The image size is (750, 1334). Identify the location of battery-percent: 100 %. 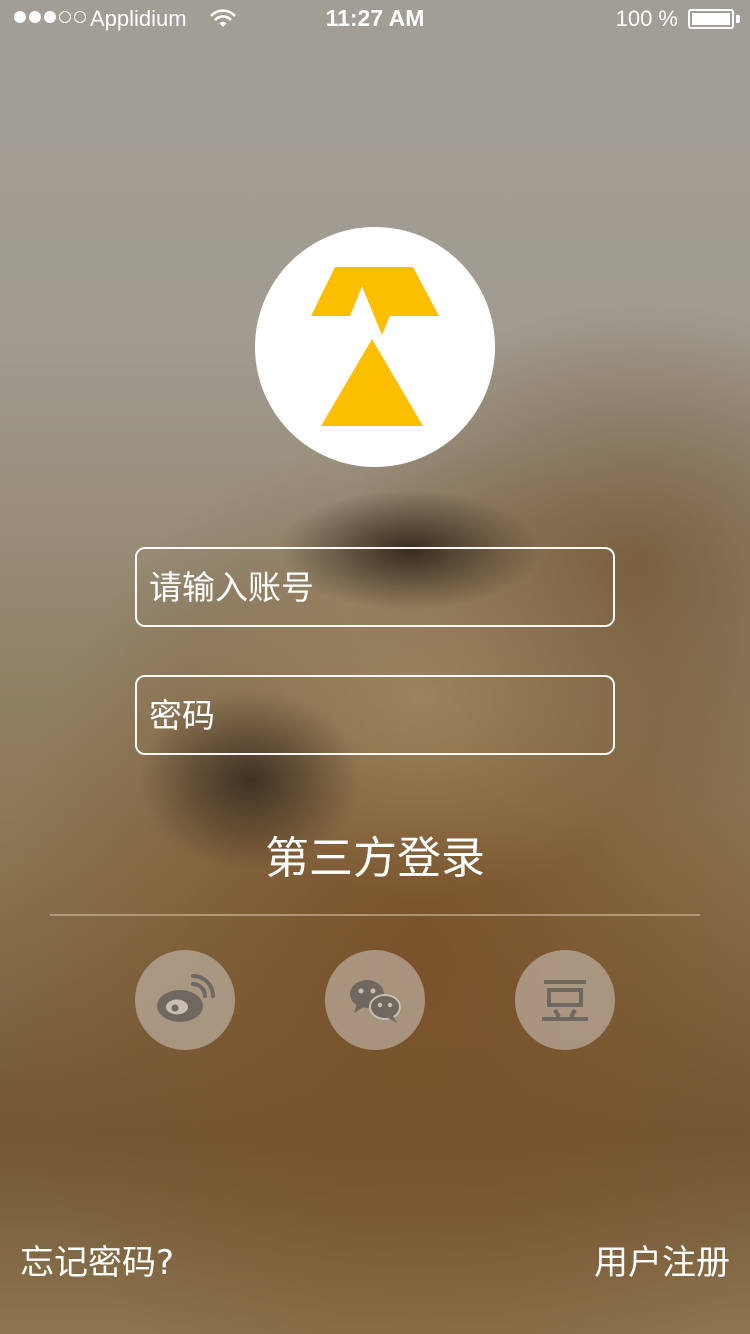
(646, 18).